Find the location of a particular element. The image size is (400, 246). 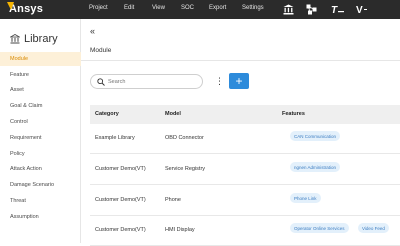

library-header: Library is located at coordinates (34, 39).